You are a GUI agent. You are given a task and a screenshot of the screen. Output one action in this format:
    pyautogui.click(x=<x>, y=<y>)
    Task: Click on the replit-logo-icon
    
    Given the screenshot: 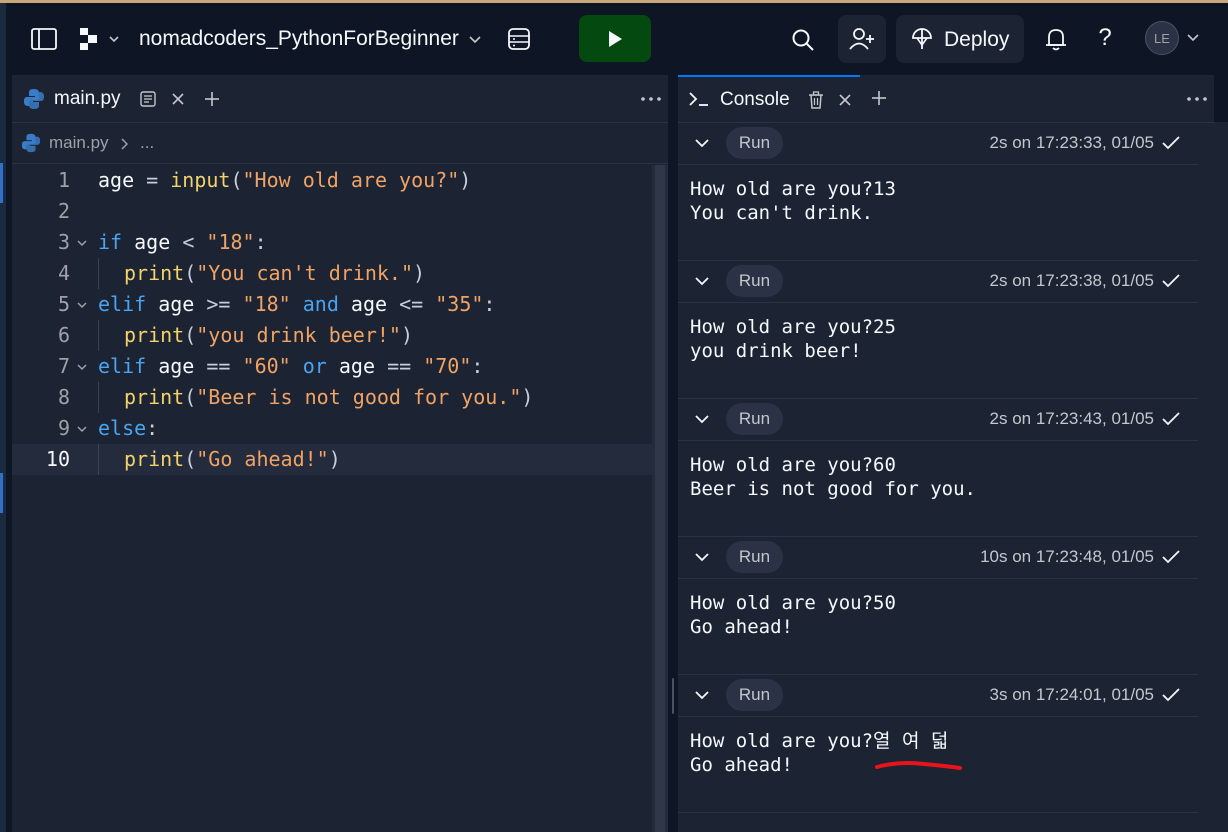 What is the action you would take?
    pyautogui.click(x=99, y=39)
    